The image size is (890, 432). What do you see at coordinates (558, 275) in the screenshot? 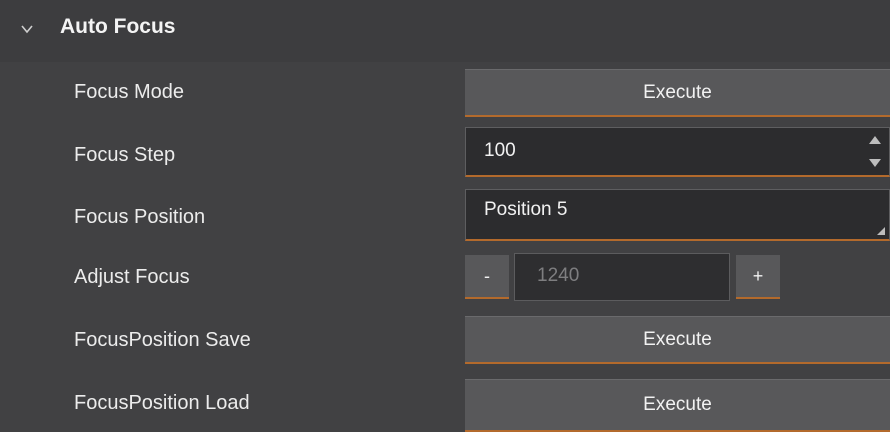
I see `adjust-focus-value: 1240` at bounding box center [558, 275].